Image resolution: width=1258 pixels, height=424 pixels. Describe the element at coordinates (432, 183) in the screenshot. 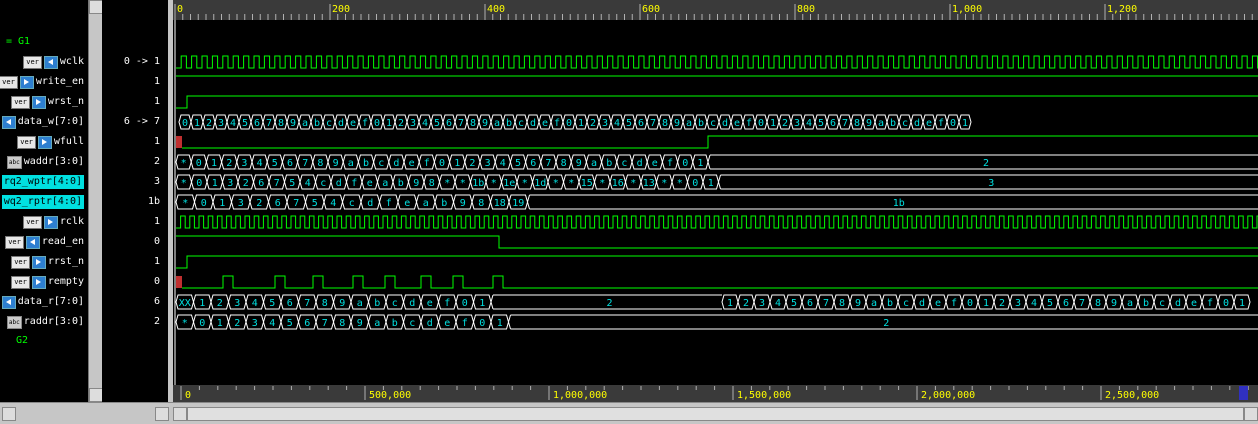

I see `rq2-wptr-label: 8` at that location.